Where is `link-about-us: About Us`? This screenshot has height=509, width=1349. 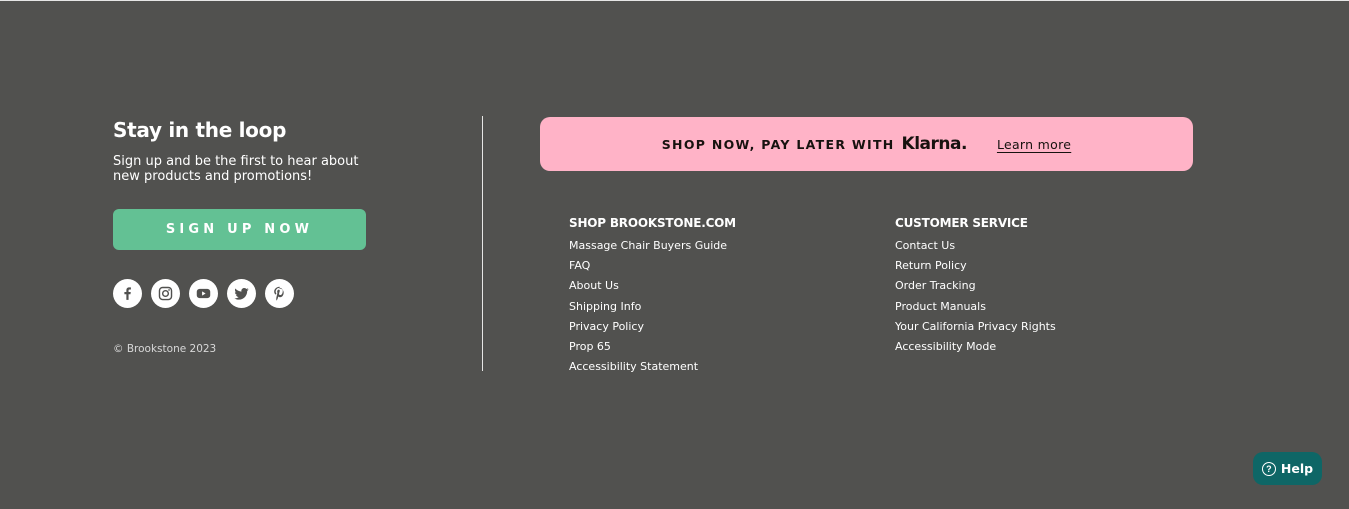 link-about-us: About Us is located at coordinates (652, 286).